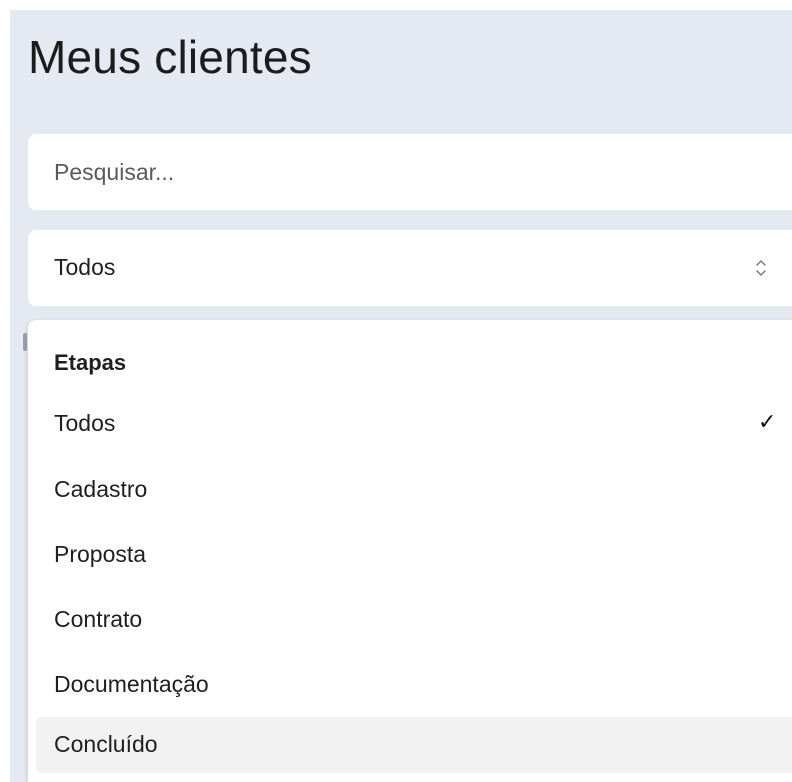 This screenshot has height=782, width=792. What do you see at coordinates (414, 620) in the screenshot?
I see `dropdown-option-contrato: Contrato` at bounding box center [414, 620].